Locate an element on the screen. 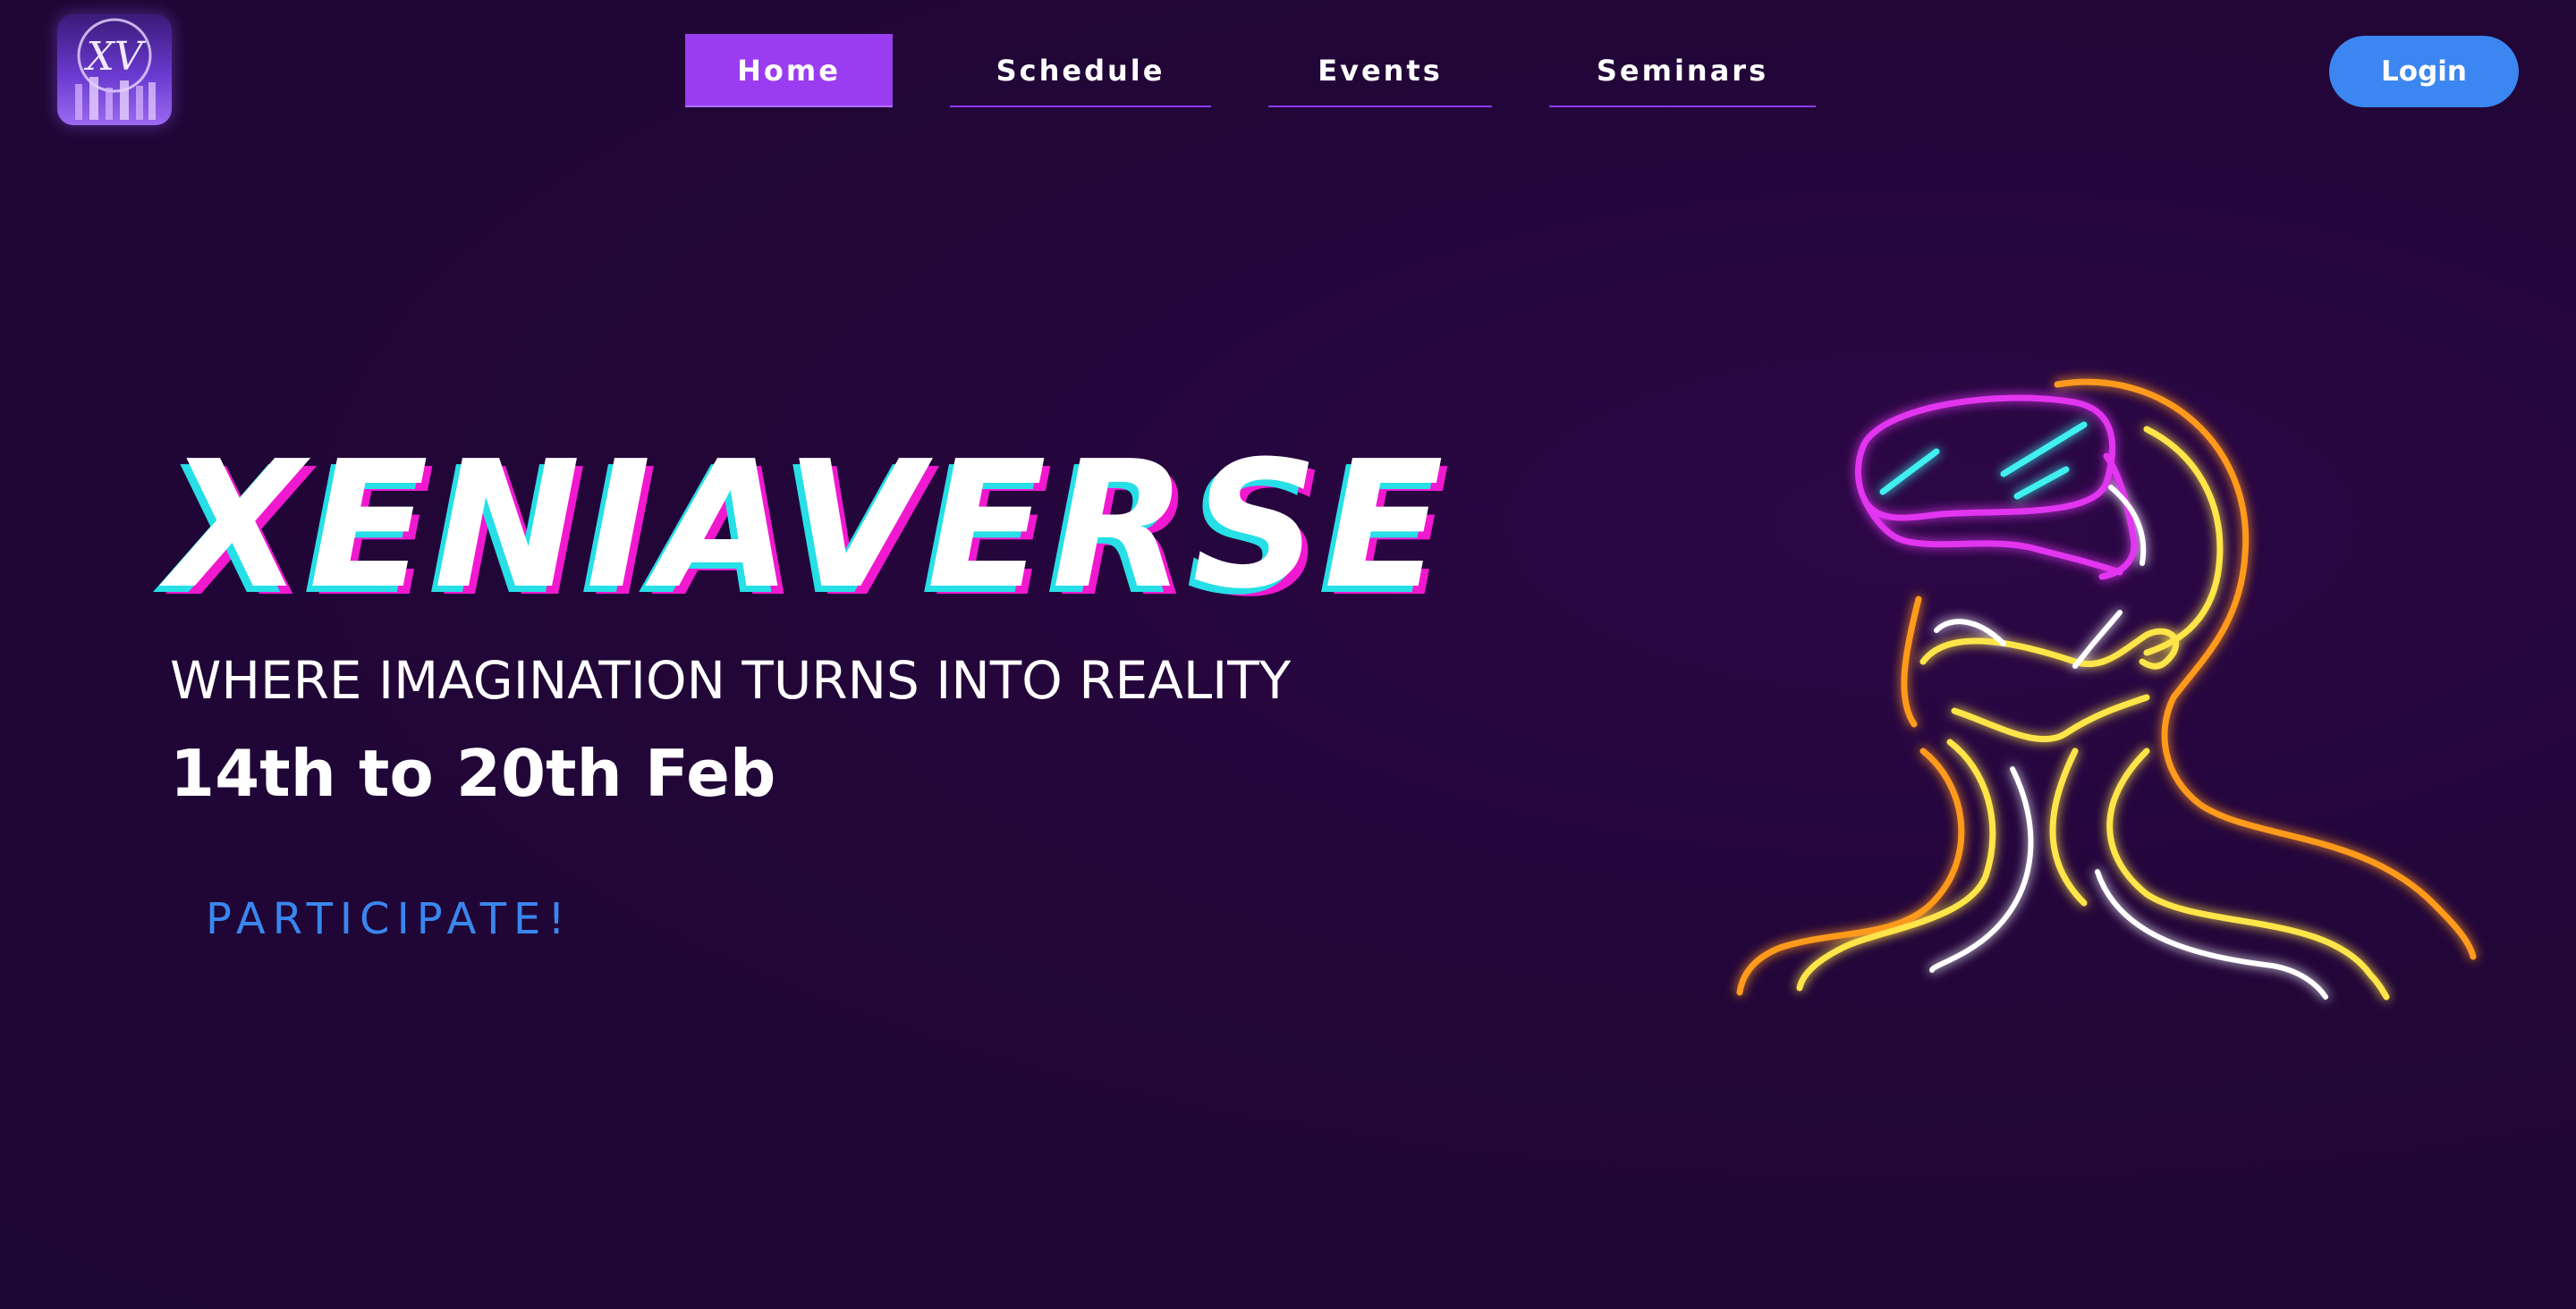  svg-text: XV is located at coordinates (114, 57).